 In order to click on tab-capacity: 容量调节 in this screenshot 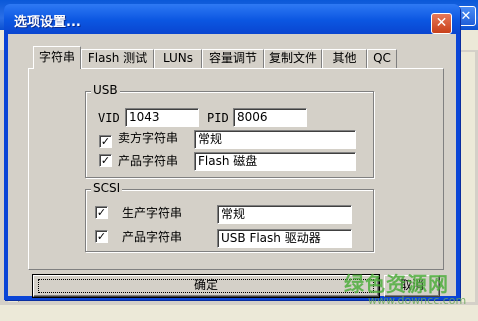, I will do `click(233, 58)`.